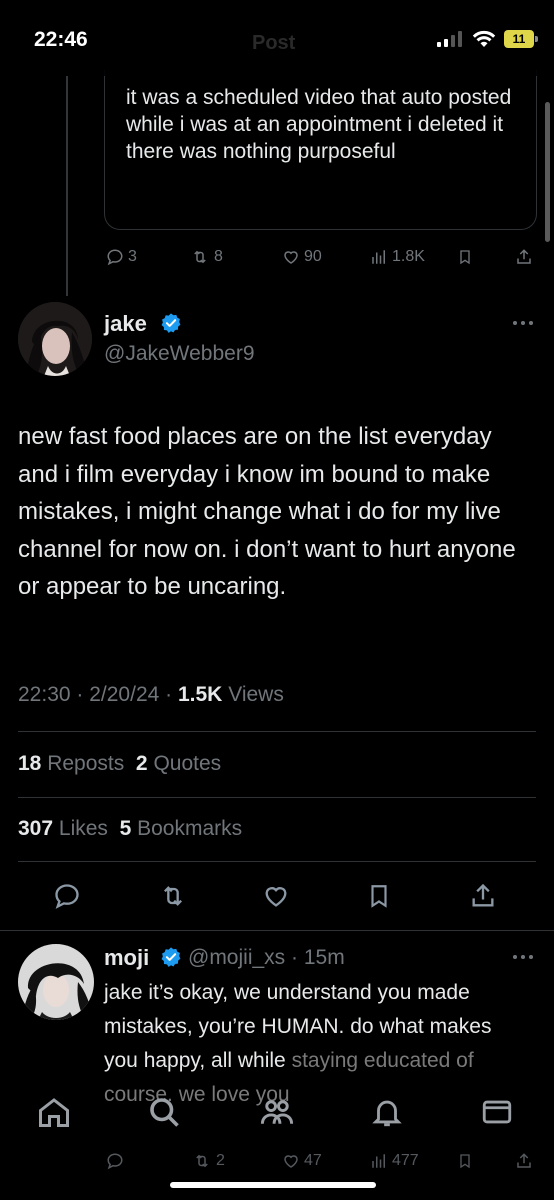  I want to click on tweet-date: 2/20/24, so click(124, 694).